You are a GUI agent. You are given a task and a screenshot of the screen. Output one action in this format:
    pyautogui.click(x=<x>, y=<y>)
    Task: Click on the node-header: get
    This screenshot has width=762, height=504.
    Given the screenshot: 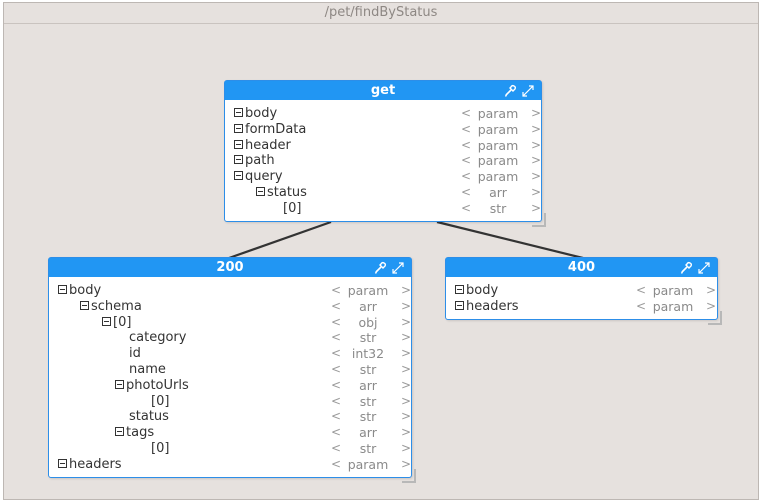 What is the action you would take?
    pyautogui.click(x=383, y=90)
    